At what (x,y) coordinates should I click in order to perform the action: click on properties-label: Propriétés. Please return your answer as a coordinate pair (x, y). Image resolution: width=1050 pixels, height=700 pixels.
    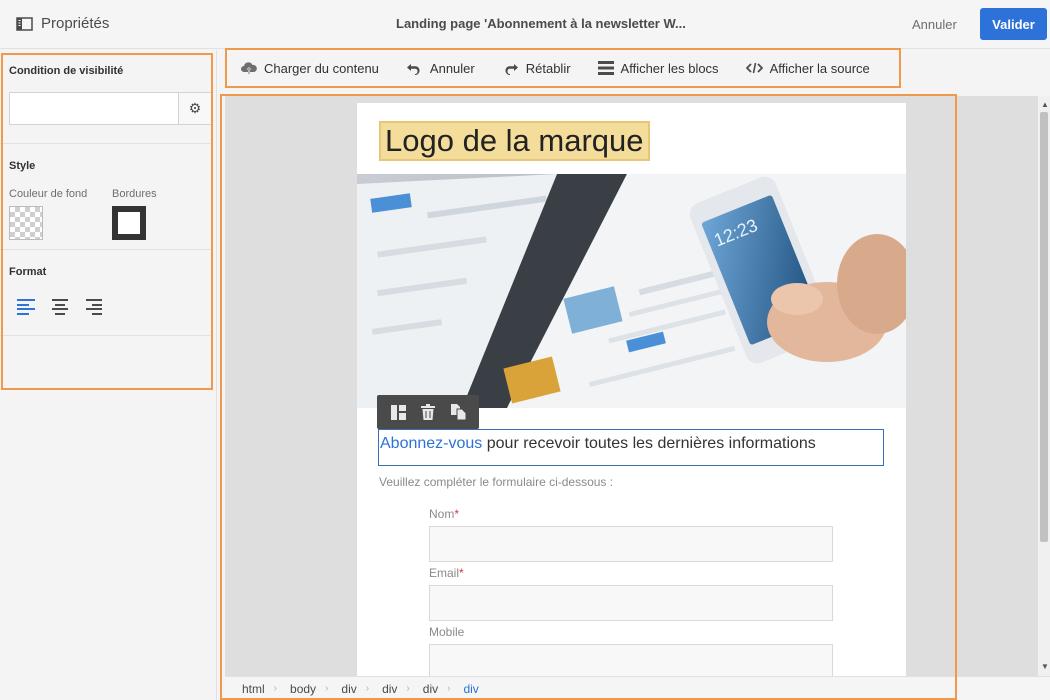
    Looking at the image, I should click on (75, 23).